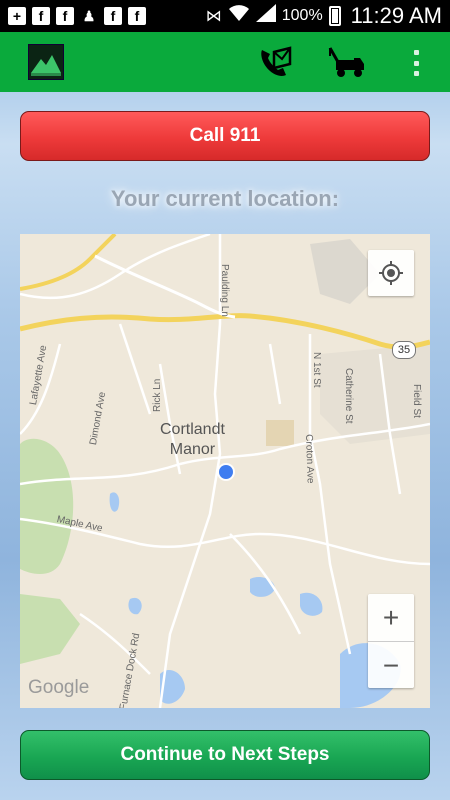 This screenshot has width=450, height=800. I want to click on route-shield: 35, so click(404, 350).